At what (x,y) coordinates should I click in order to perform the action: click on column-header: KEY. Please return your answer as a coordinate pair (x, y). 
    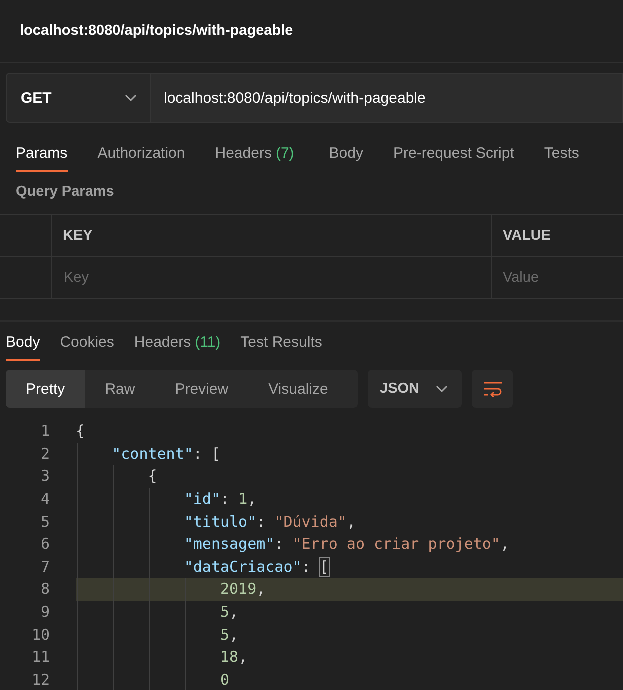
    Looking at the image, I should click on (272, 235).